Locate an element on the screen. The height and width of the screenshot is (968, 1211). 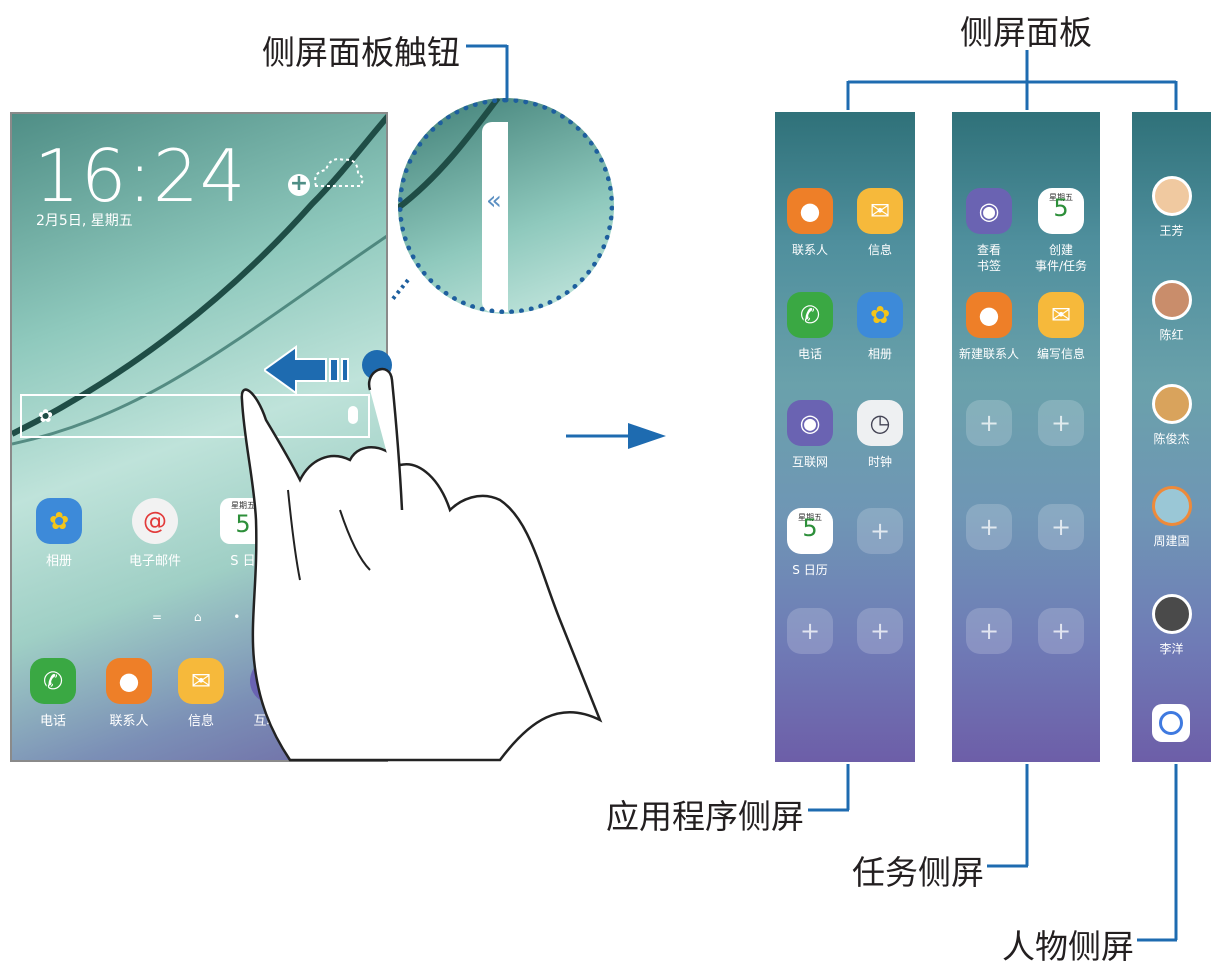
apps-edge-callout: 应用程序侧屏 is located at coordinates (705, 816).